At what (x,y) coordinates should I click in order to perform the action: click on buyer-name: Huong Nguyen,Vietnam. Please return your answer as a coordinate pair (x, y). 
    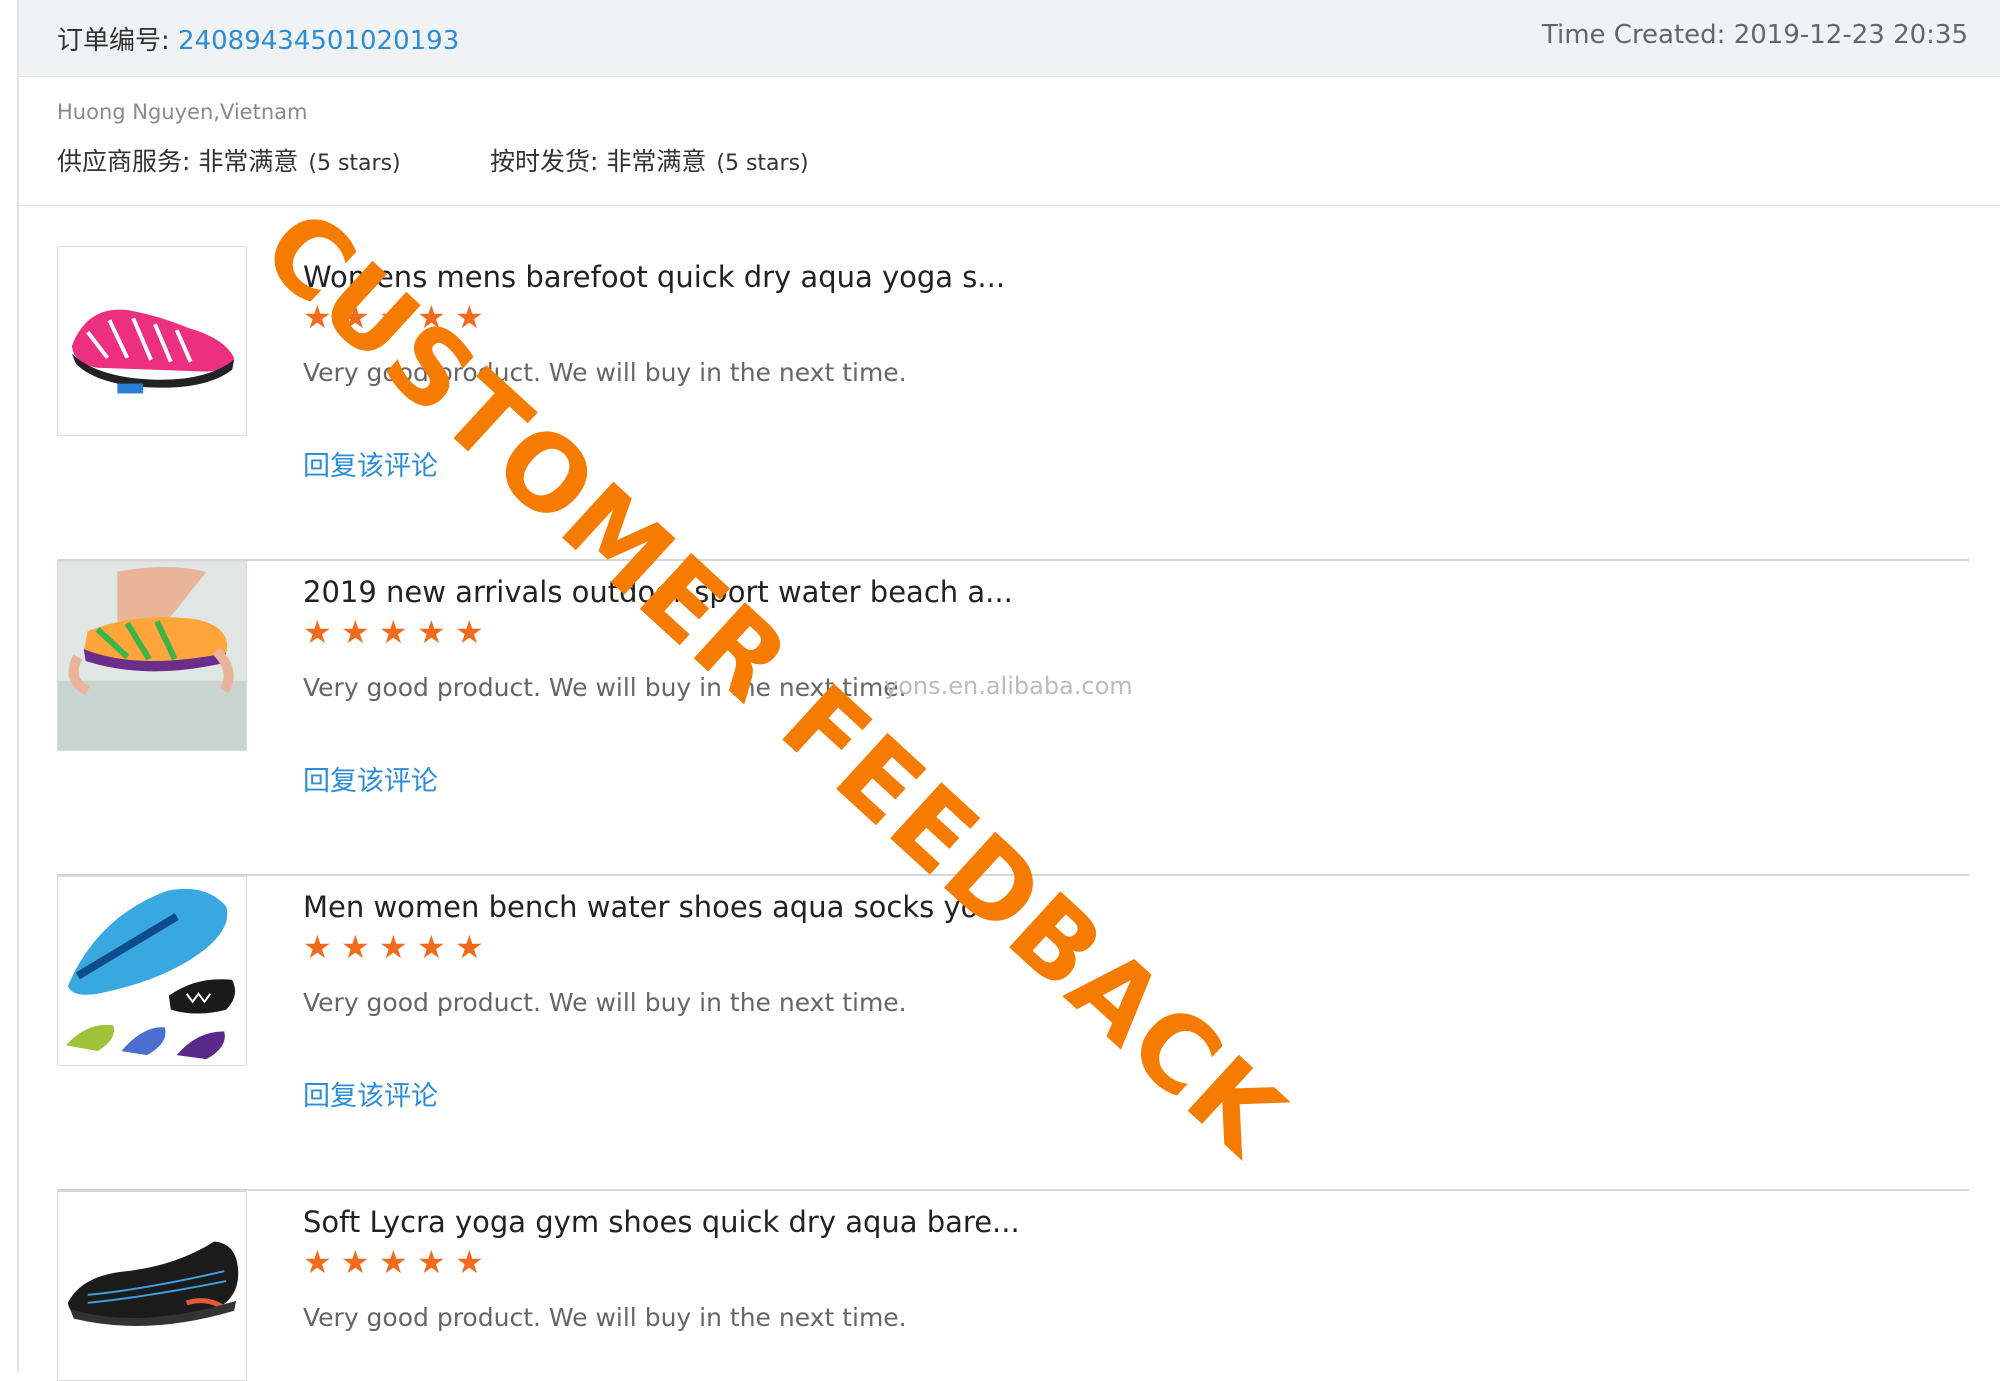
    Looking at the image, I should click on (182, 112).